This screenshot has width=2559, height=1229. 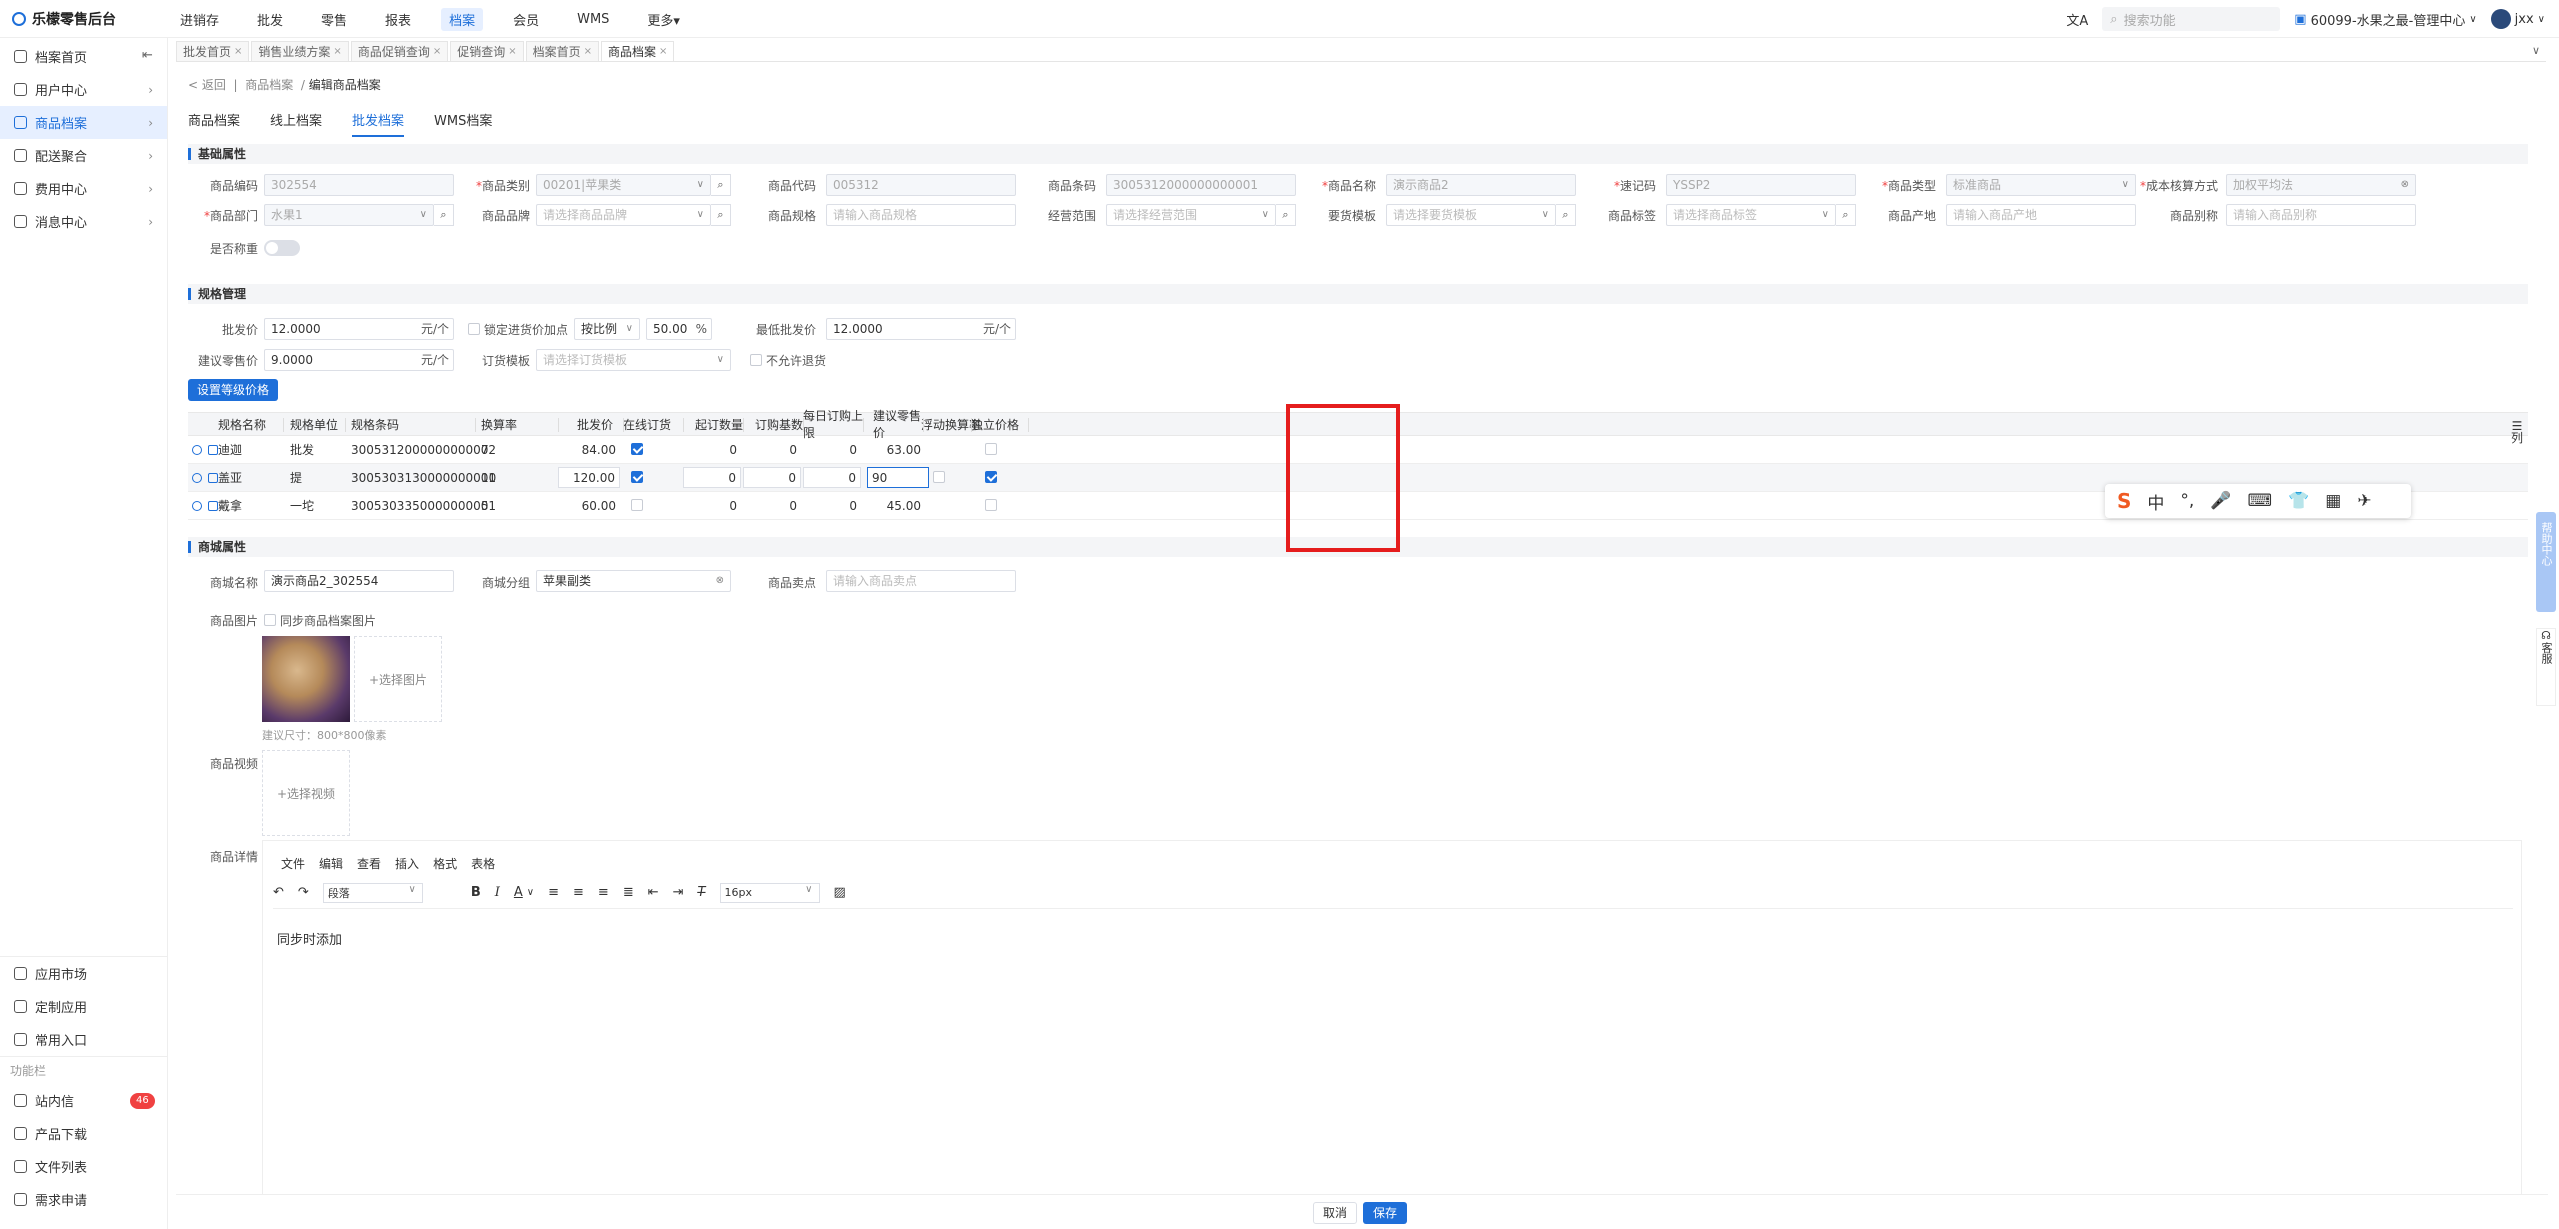 I want to click on weigh-toggle, so click(x=282, y=248).